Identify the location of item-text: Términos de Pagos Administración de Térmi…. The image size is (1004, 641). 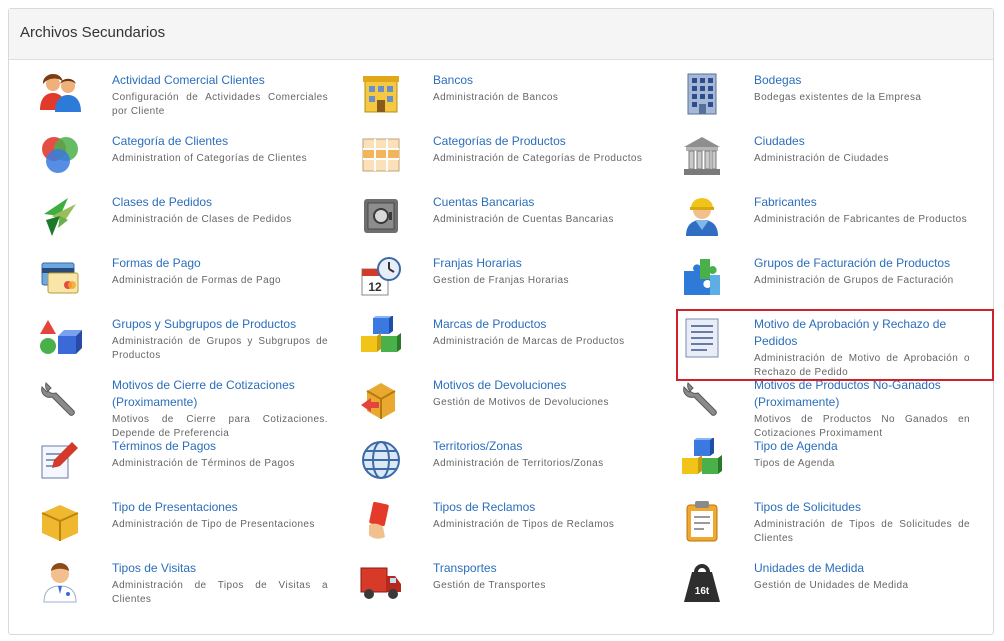
(220, 454).